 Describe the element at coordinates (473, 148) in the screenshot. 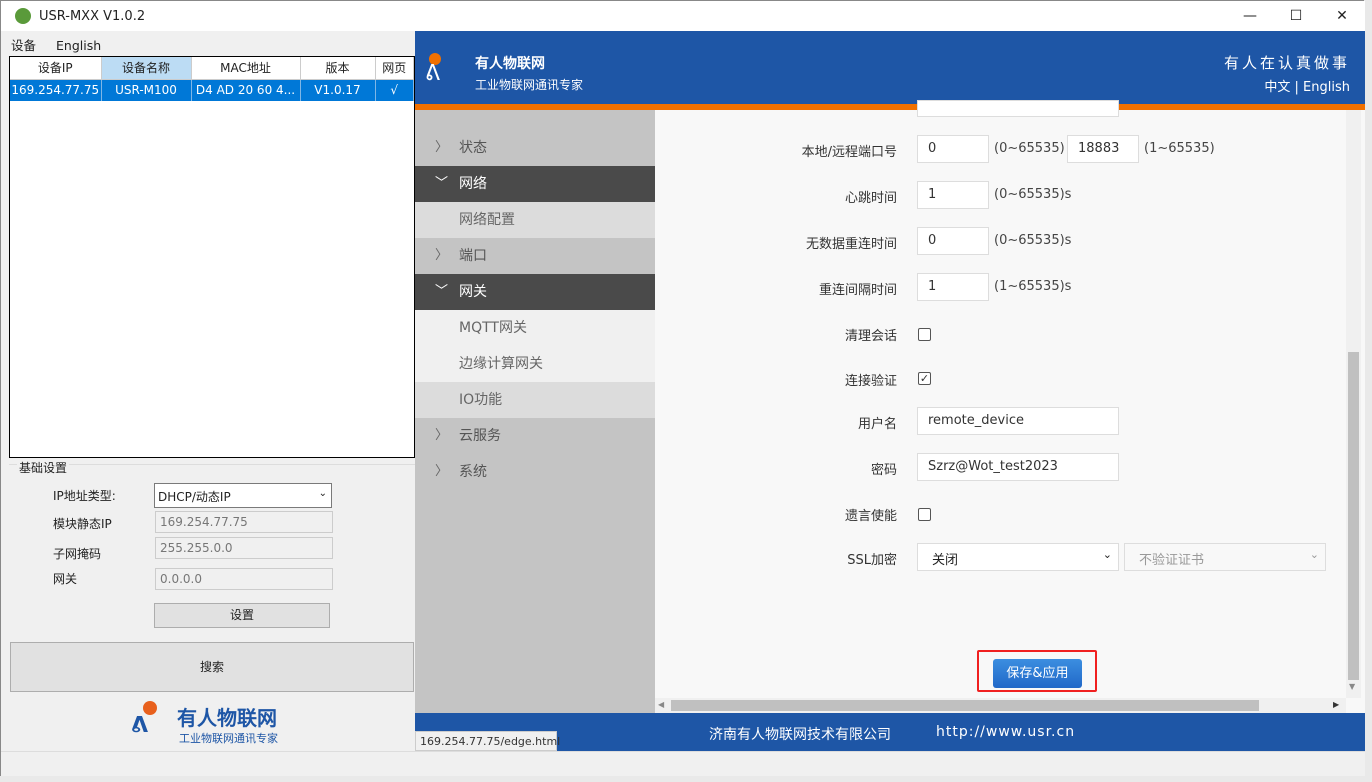

I see `nav-label: 状态` at that location.